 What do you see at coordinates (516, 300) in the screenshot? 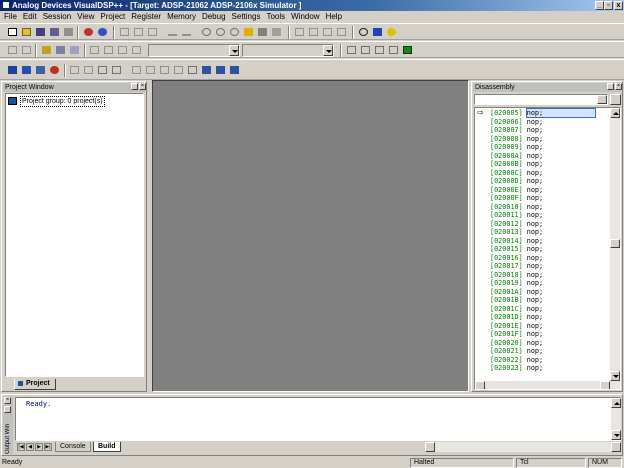
I see `disassembly-line: [02001B] nop;` at bounding box center [516, 300].